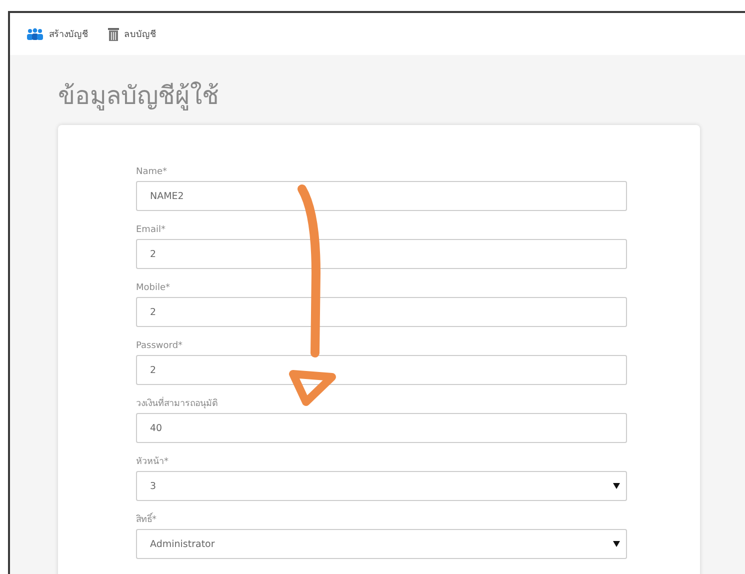 This screenshot has width=745, height=574. Describe the element at coordinates (35, 34) in the screenshot. I see `users-icon` at that location.